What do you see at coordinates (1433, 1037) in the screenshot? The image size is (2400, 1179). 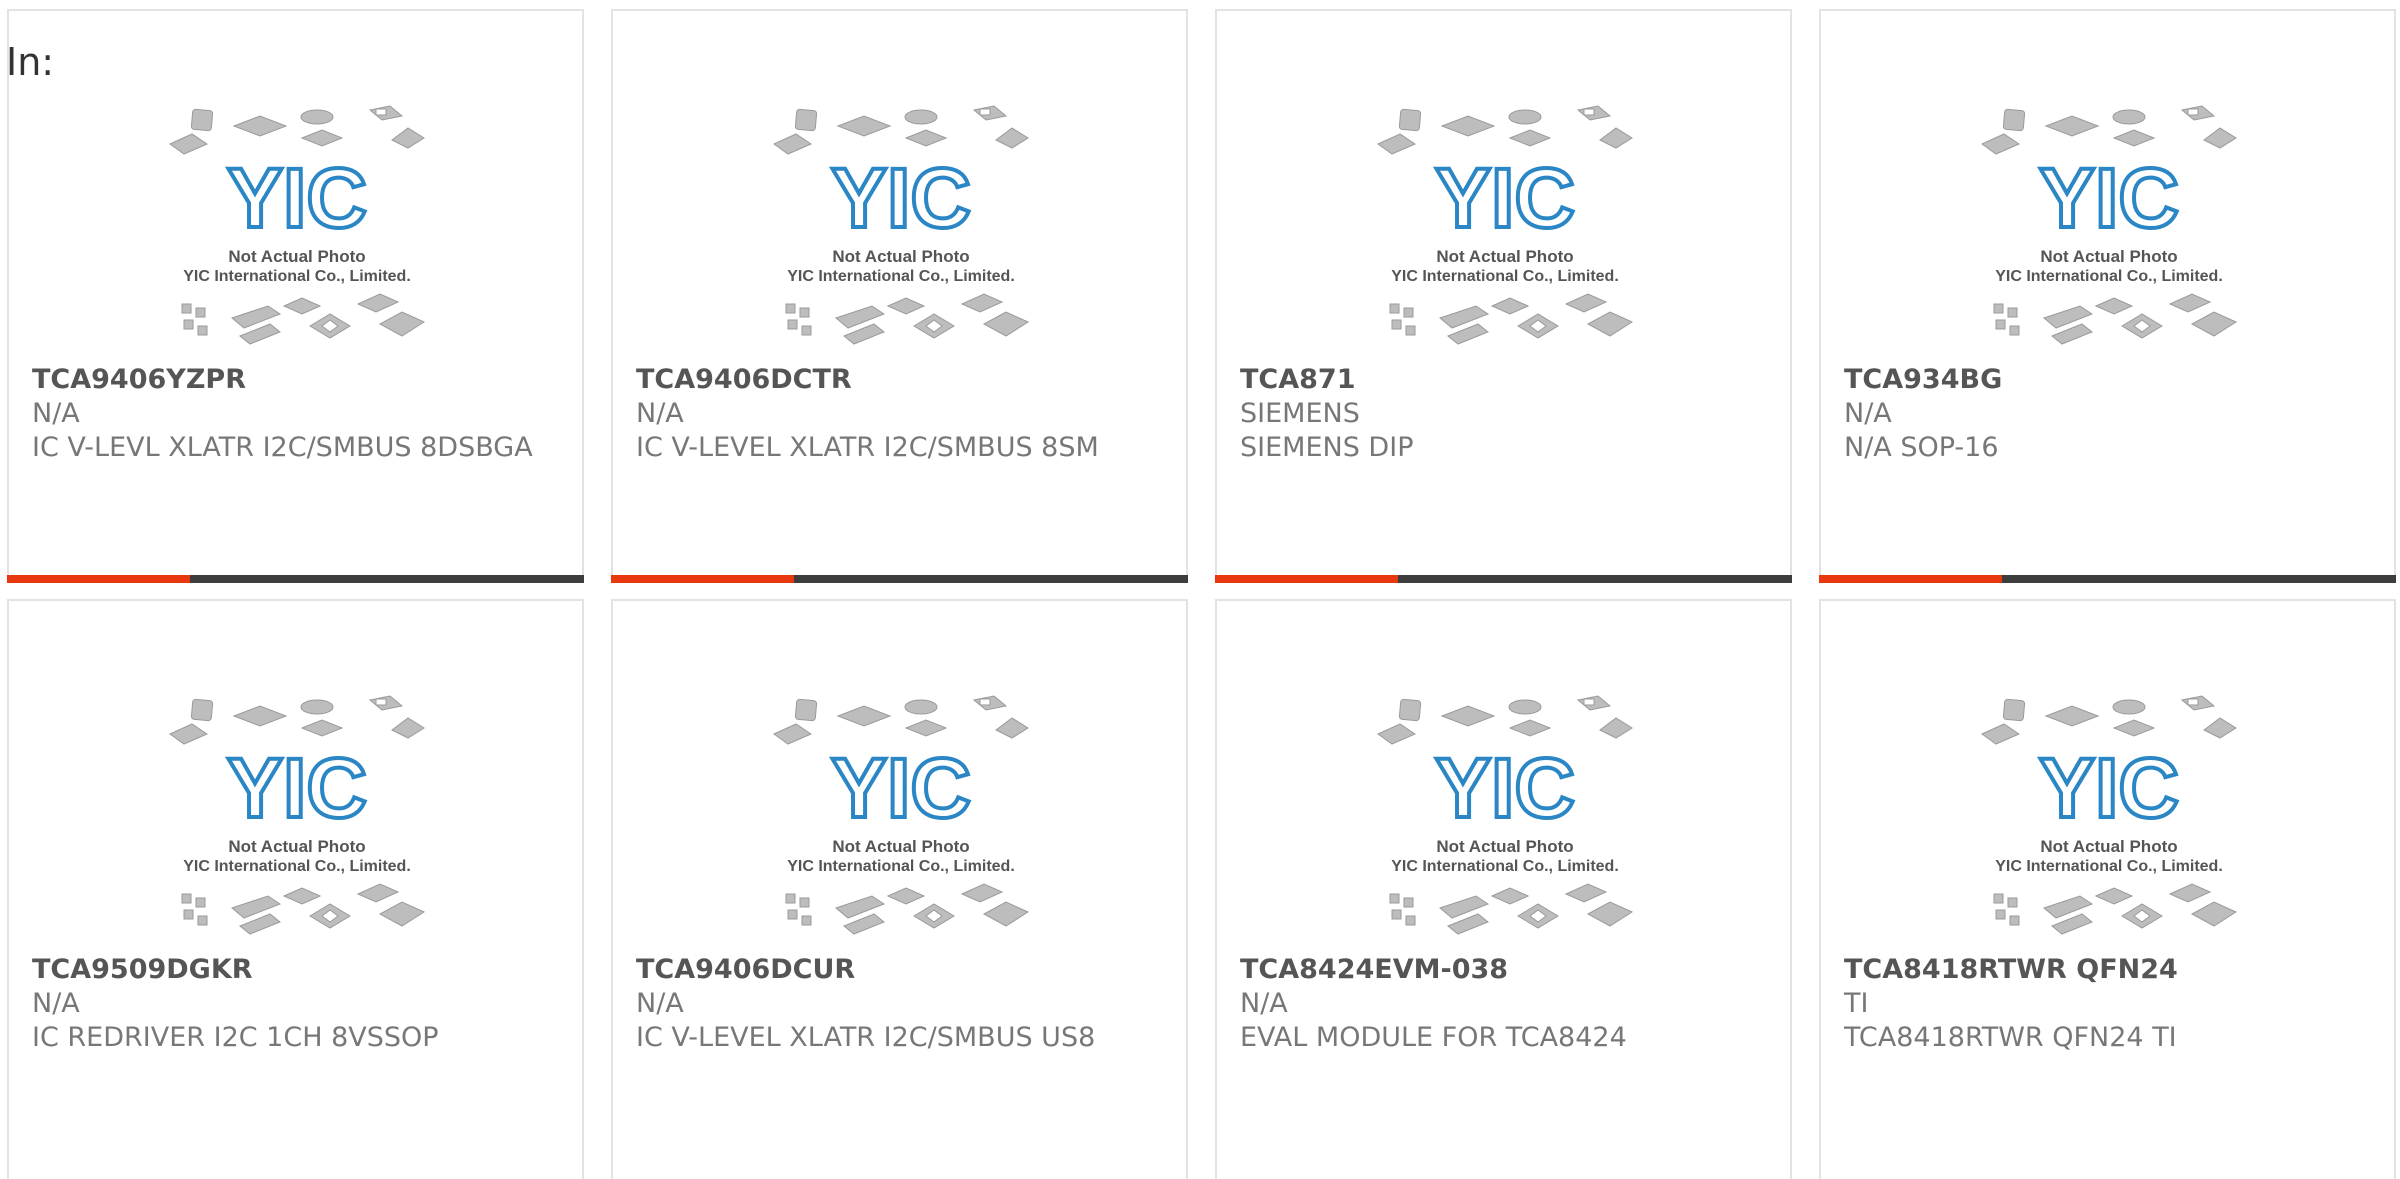 I see `description-text: EVAL MODULE FOR TCA8424` at bounding box center [1433, 1037].